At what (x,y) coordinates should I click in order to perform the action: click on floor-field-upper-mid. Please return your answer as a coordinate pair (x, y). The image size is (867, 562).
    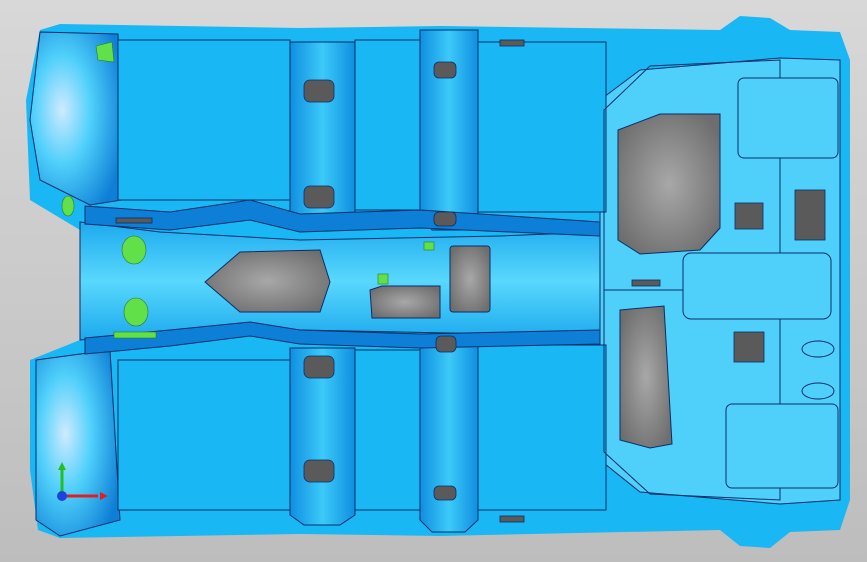
    Looking at the image, I should click on (387, 125).